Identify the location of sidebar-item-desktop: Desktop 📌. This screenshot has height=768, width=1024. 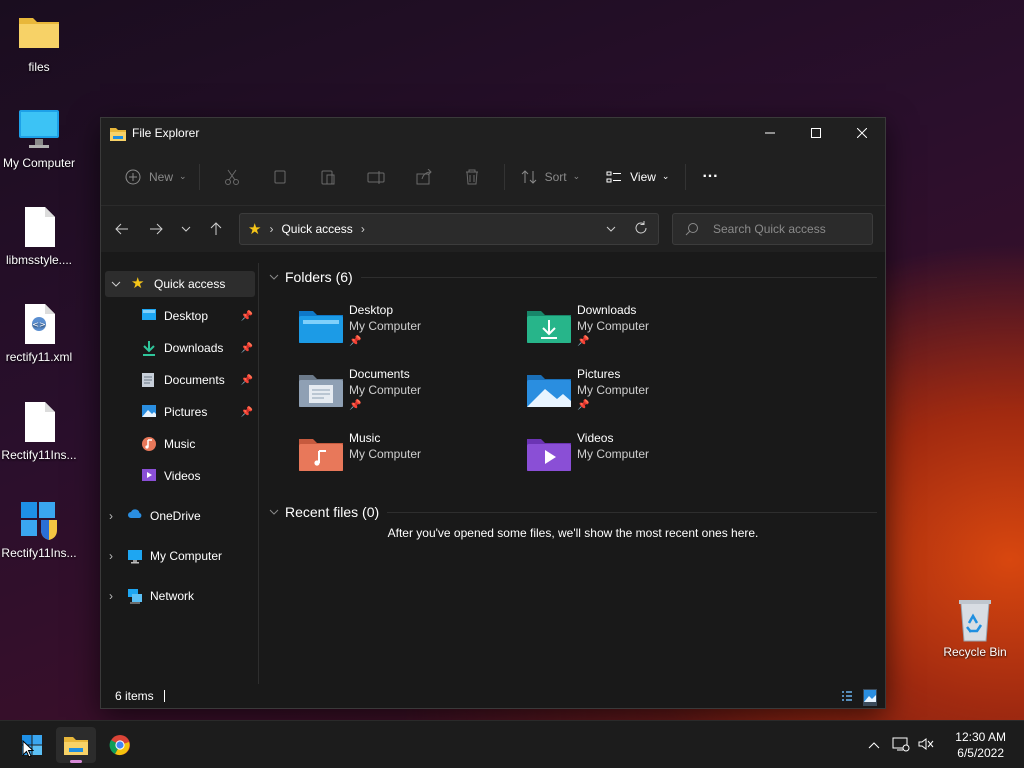
(199, 316).